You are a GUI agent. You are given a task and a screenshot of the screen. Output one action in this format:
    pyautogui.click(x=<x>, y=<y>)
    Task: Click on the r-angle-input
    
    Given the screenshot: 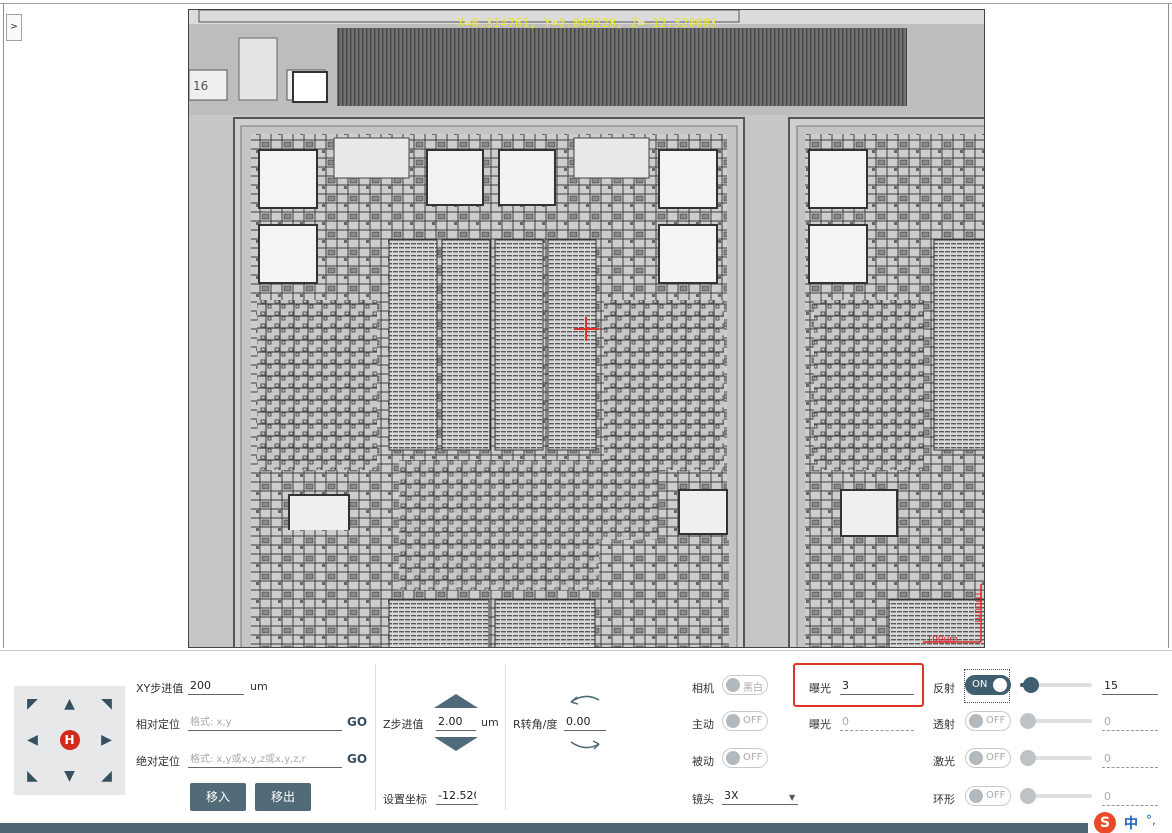 What is the action you would take?
    pyautogui.click(x=585, y=722)
    